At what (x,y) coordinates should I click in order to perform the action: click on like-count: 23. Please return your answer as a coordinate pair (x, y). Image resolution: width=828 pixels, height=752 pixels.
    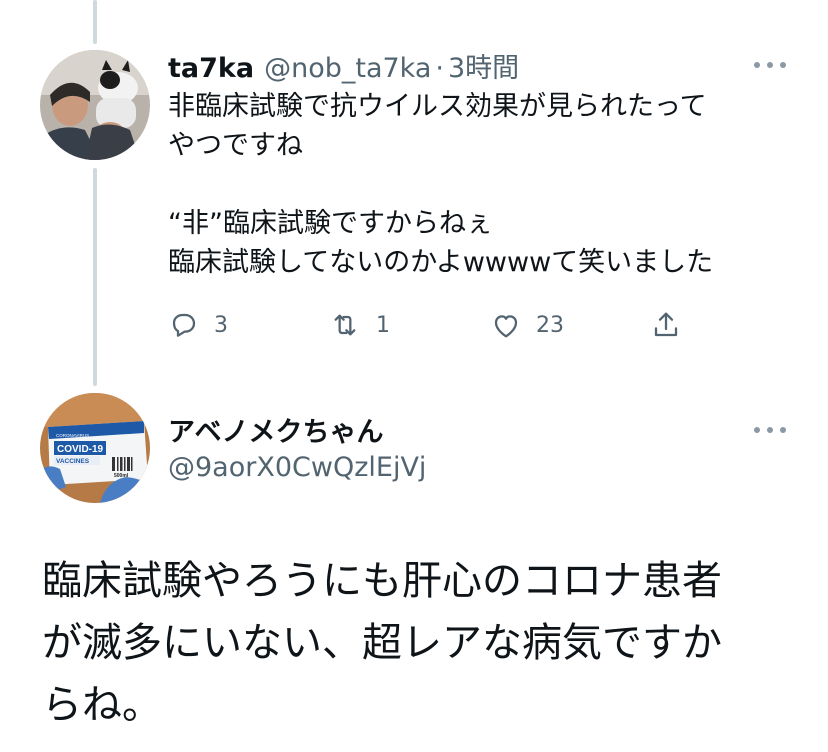
    Looking at the image, I should click on (550, 325).